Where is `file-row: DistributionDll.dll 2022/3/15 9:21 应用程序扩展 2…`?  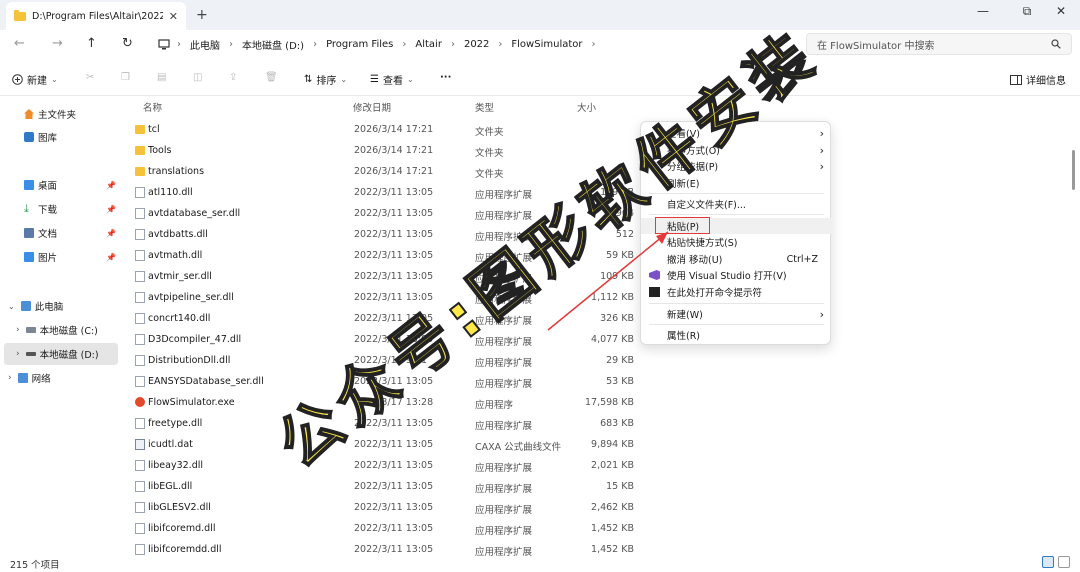
file-row: DistributionDll.dll 2022/3/15 9:21 应用程序扩展 2… is located at coordinates (382, 360).